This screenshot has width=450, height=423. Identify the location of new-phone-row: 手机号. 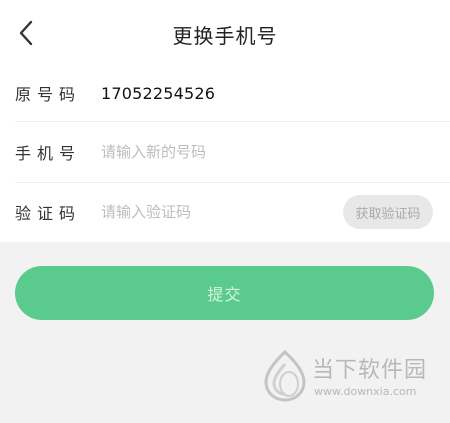
(225, 152).